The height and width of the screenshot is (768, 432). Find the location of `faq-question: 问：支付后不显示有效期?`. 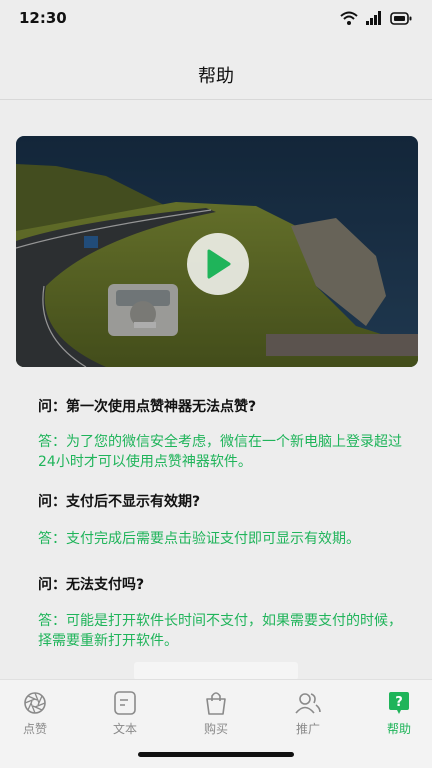

faq-question: 问：支付后不显示有效期? is located at coordinates (119, 502).